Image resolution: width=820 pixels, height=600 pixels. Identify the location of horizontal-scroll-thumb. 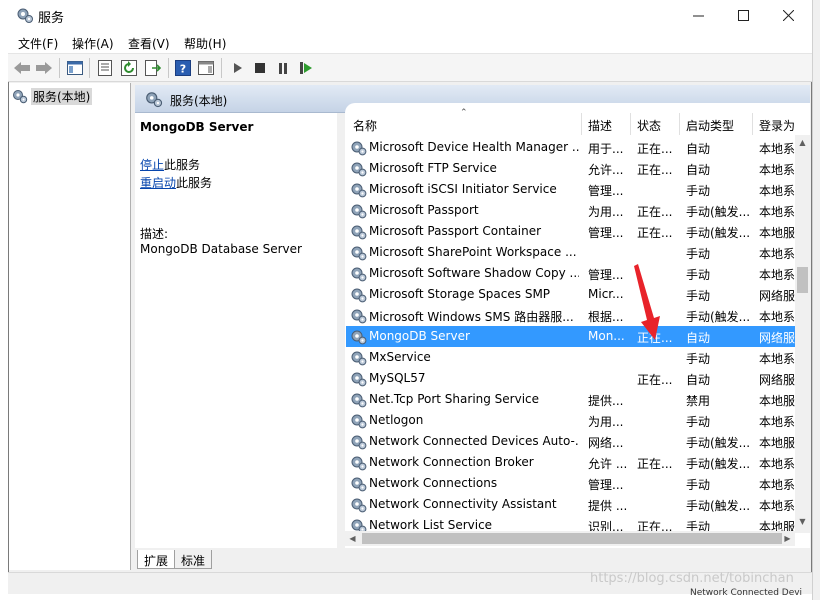
(572, 538).